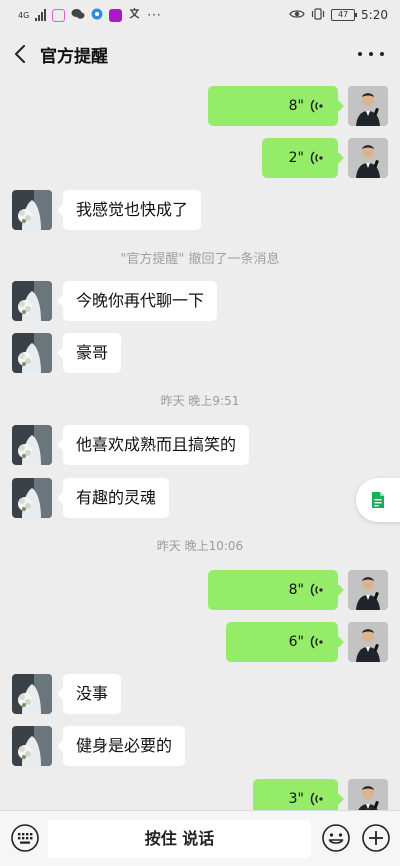 The height and width of the screenshot is (866, 400). What do you see at coordinates (78, 15) in the screenshot?
I see `wechat-icon` at bounding box center [78, 15].